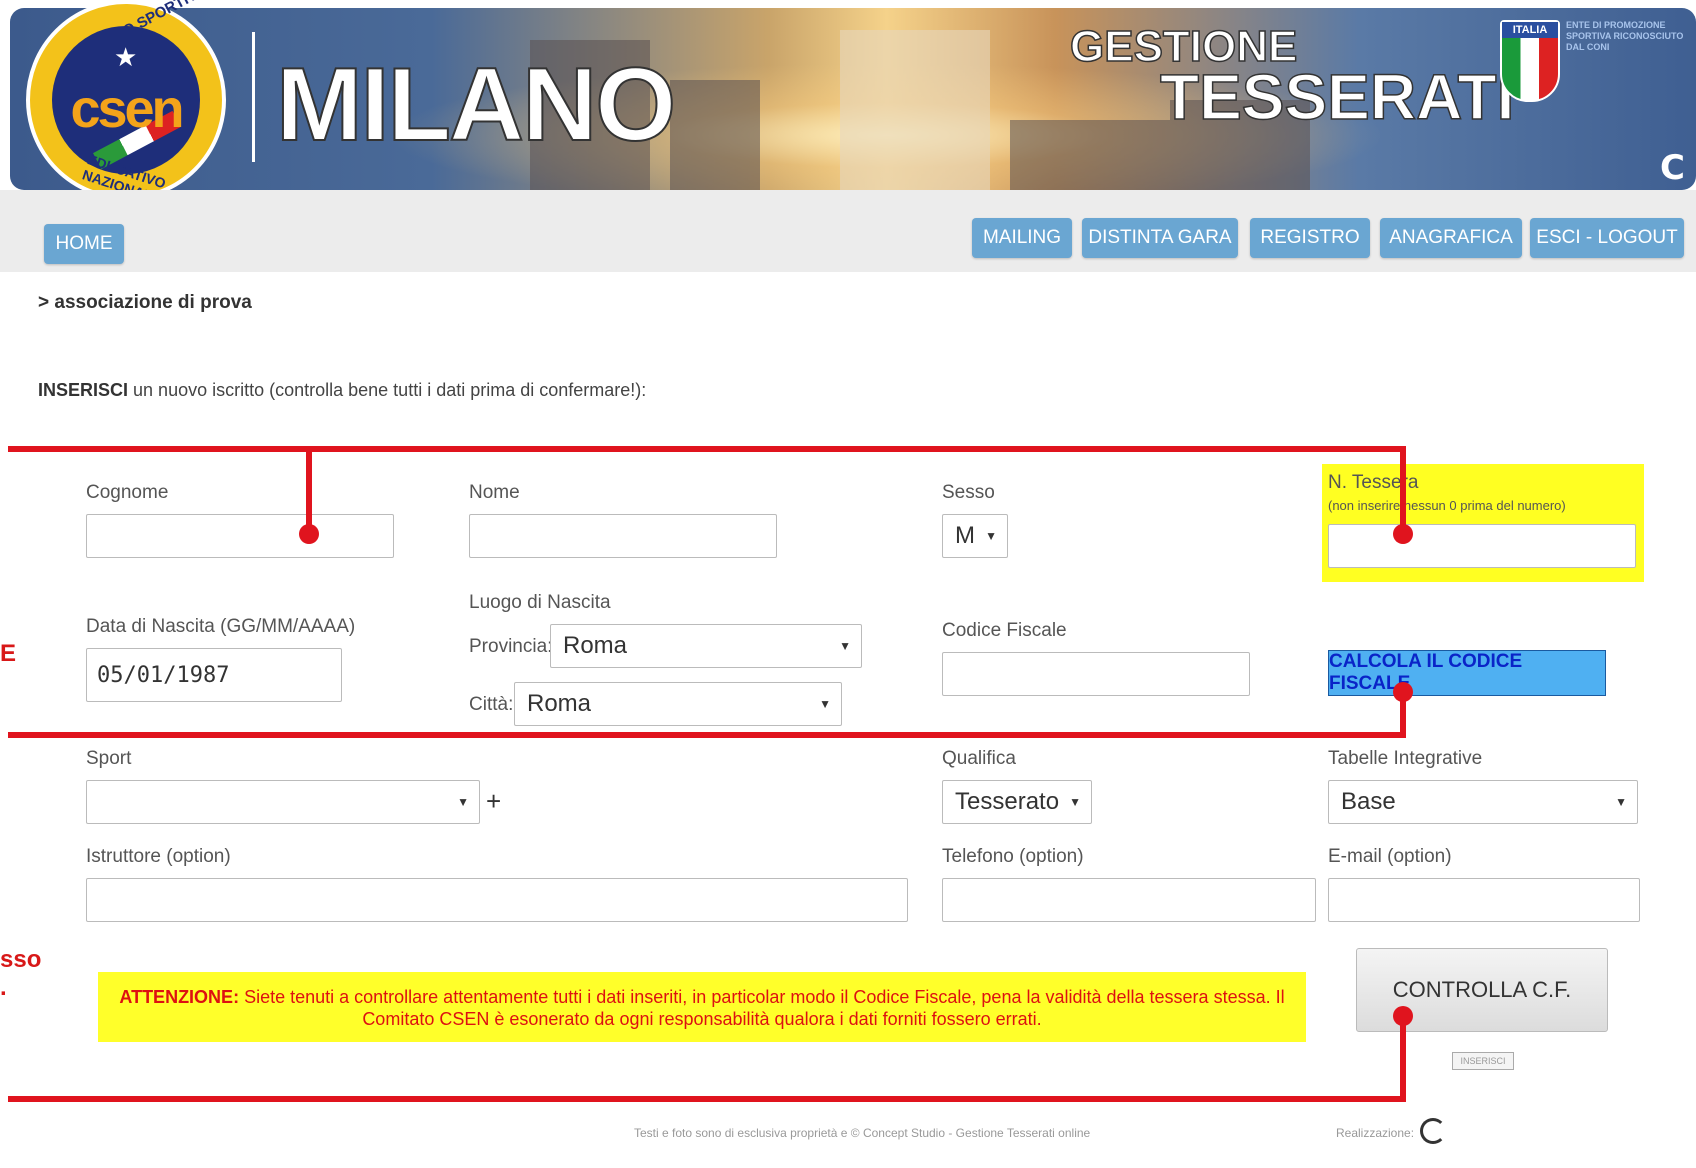 The image size is (1696, 1168). I want to click on add-sport-button: +, so click(493, 801).